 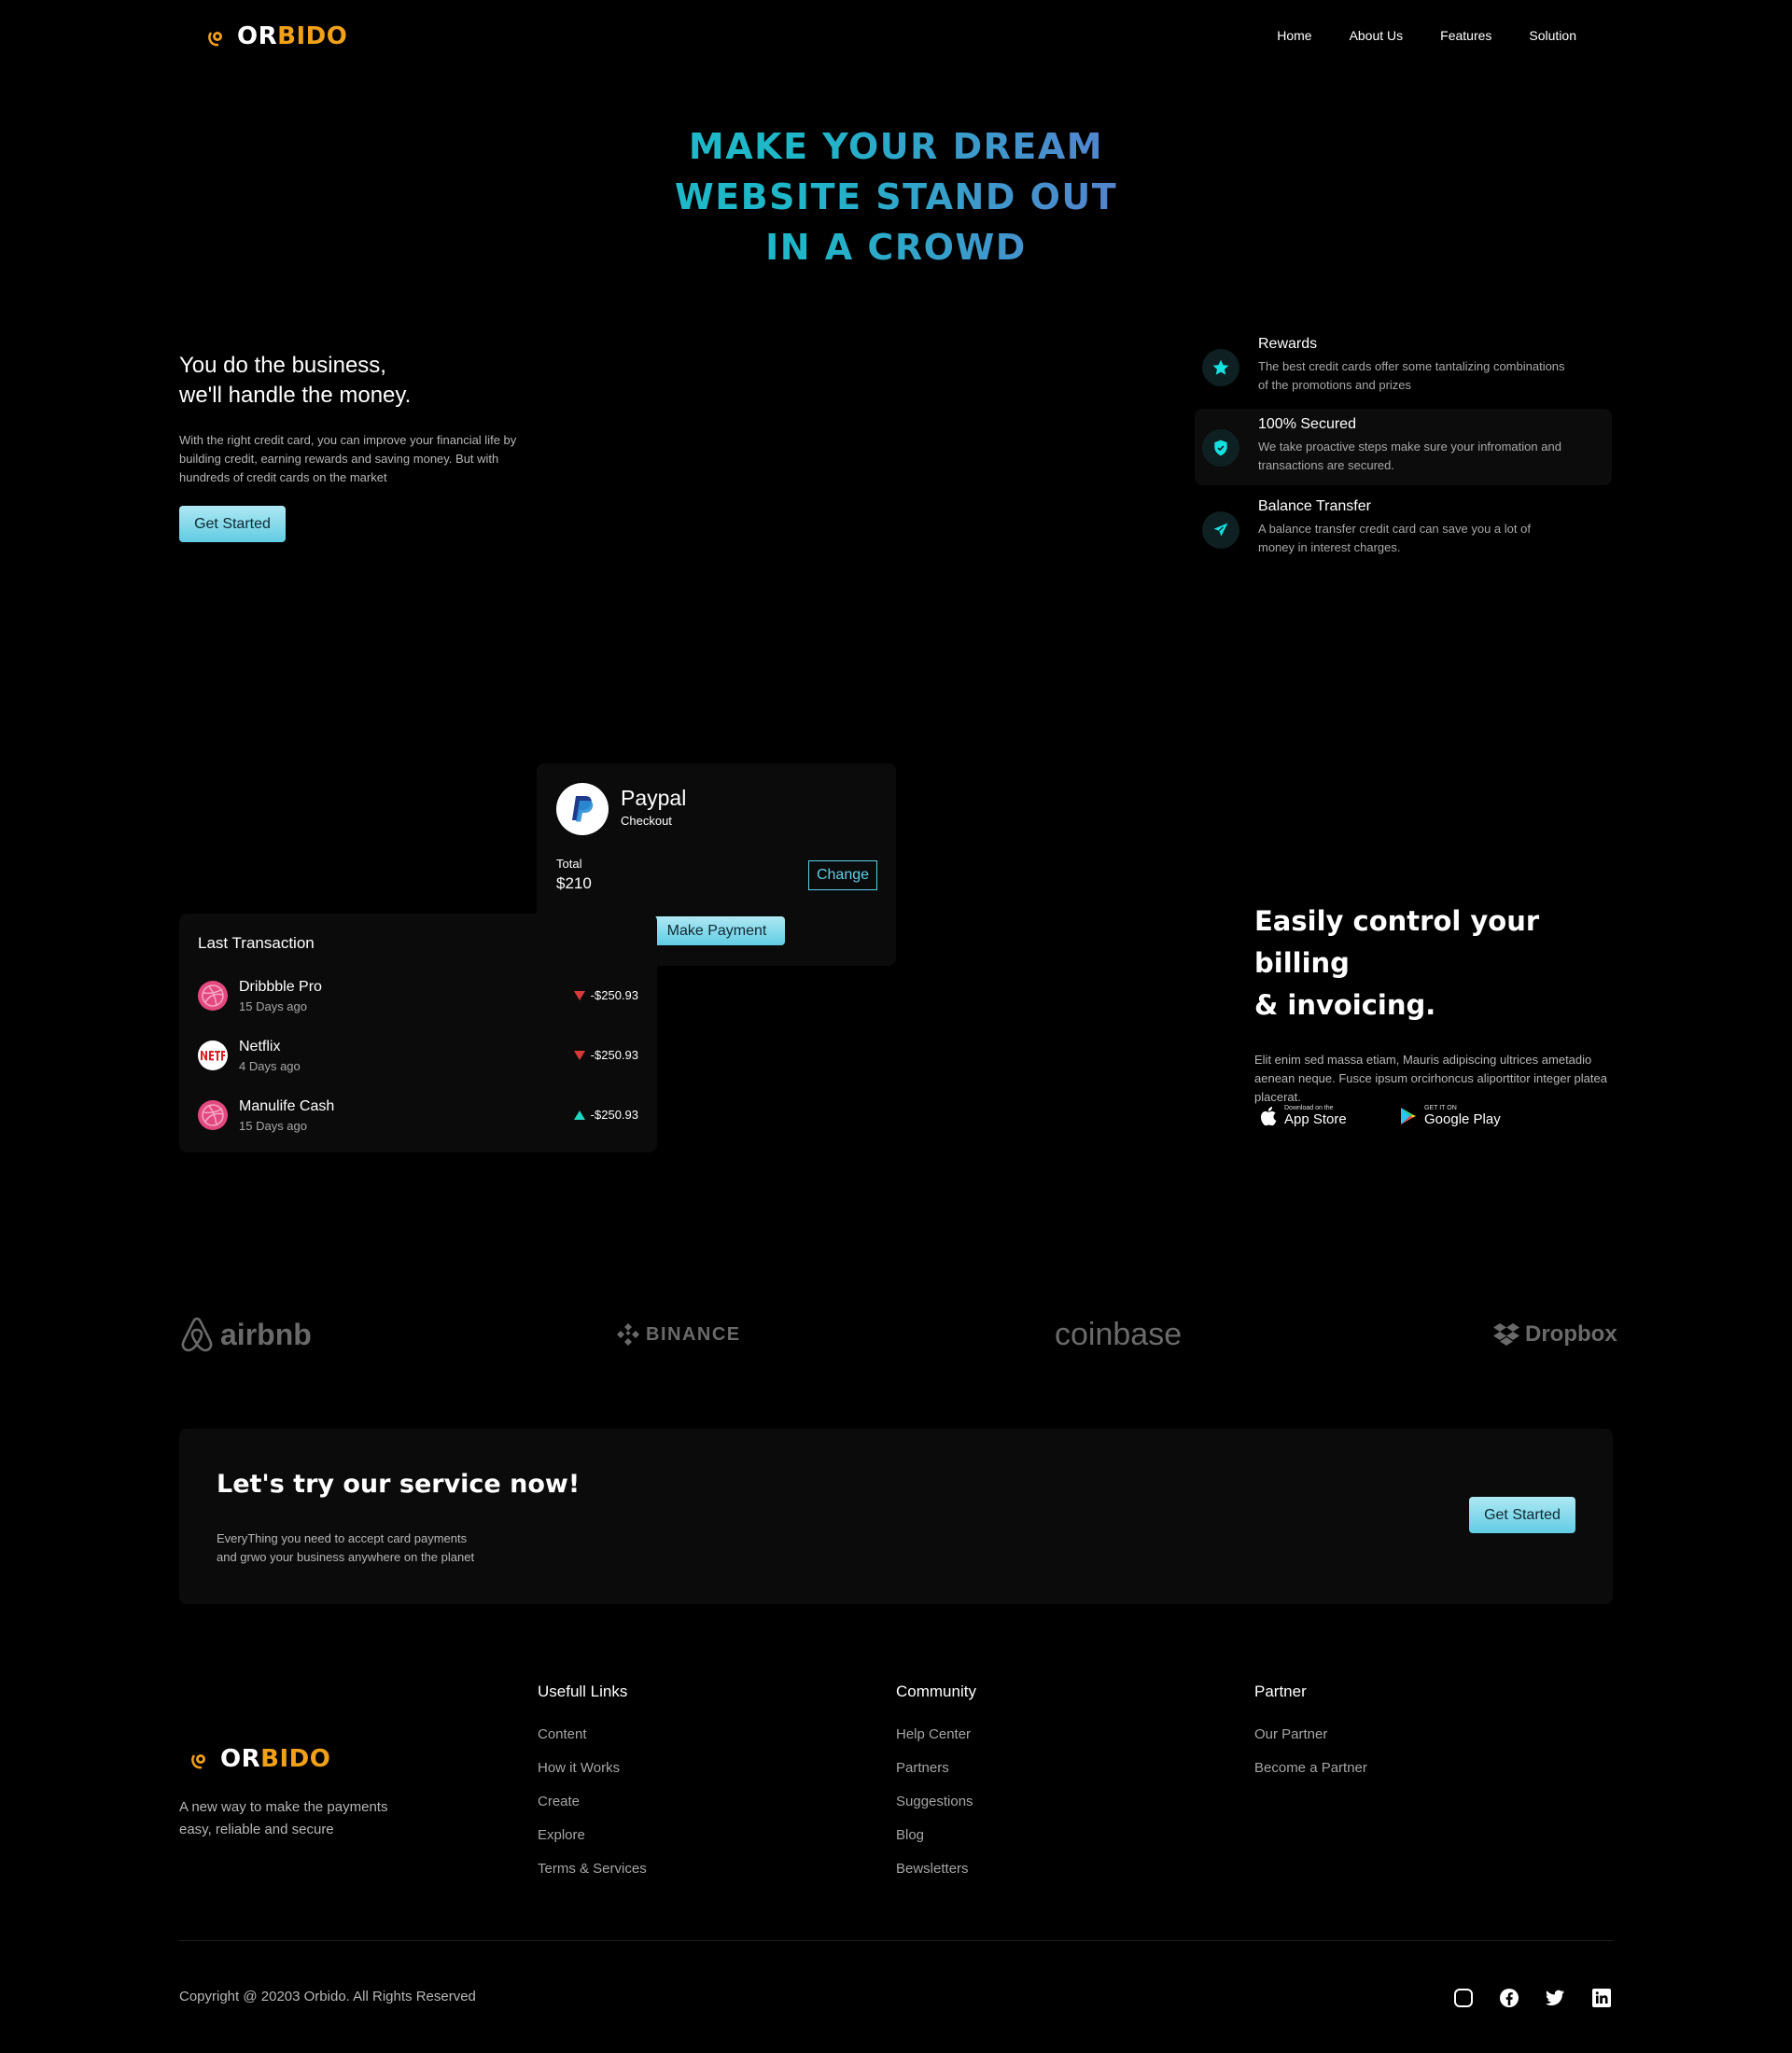 What do you see at coordinates (922, 1768) in the screenshot?
I see `footer-link-partners: Partners` at bounding box center [922, 1768].